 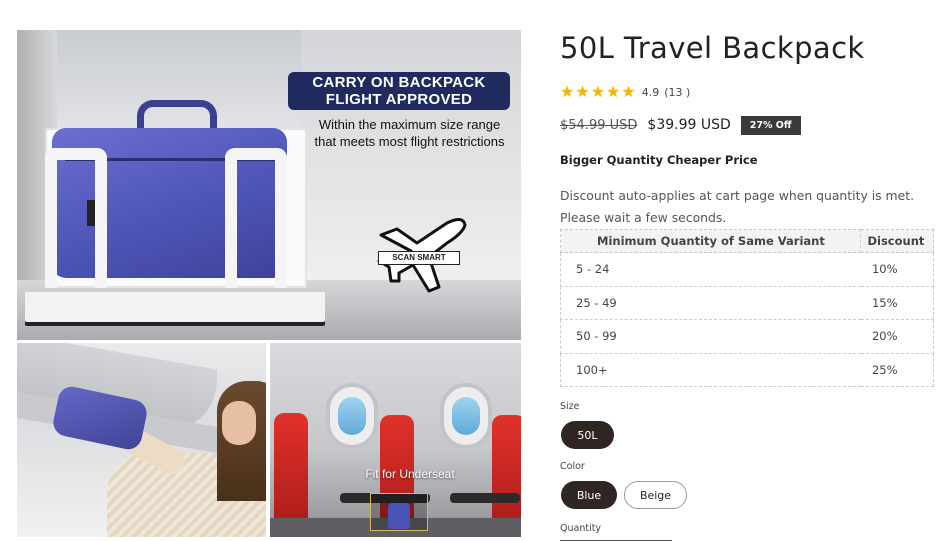 I want to click on quantity-label: Quantity, so click(x=581, y=528).